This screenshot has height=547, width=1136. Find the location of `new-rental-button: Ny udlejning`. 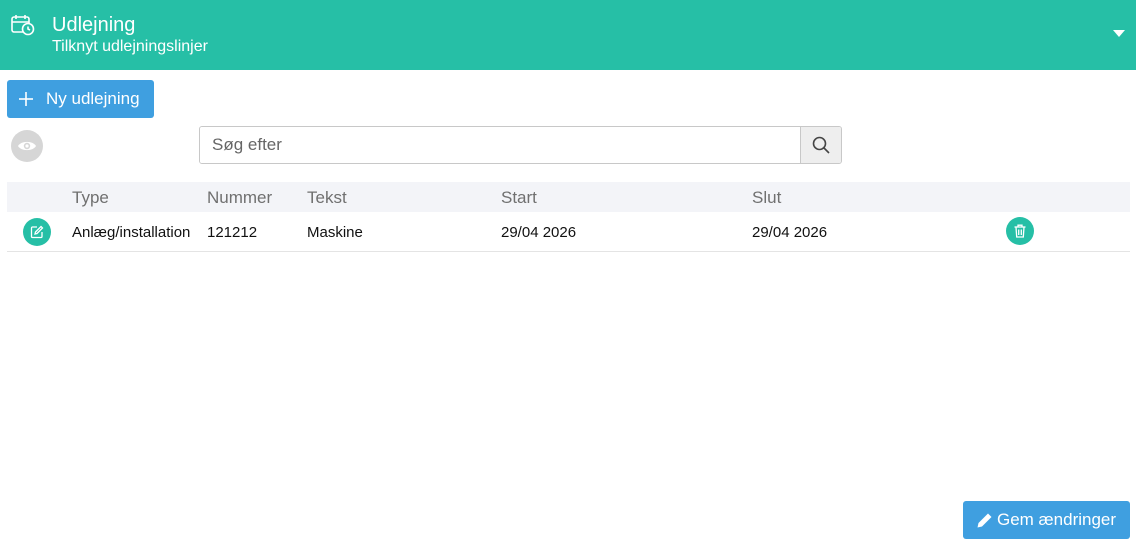

new-rental-button: Ny udlejning is located at coordinates (80, 99).